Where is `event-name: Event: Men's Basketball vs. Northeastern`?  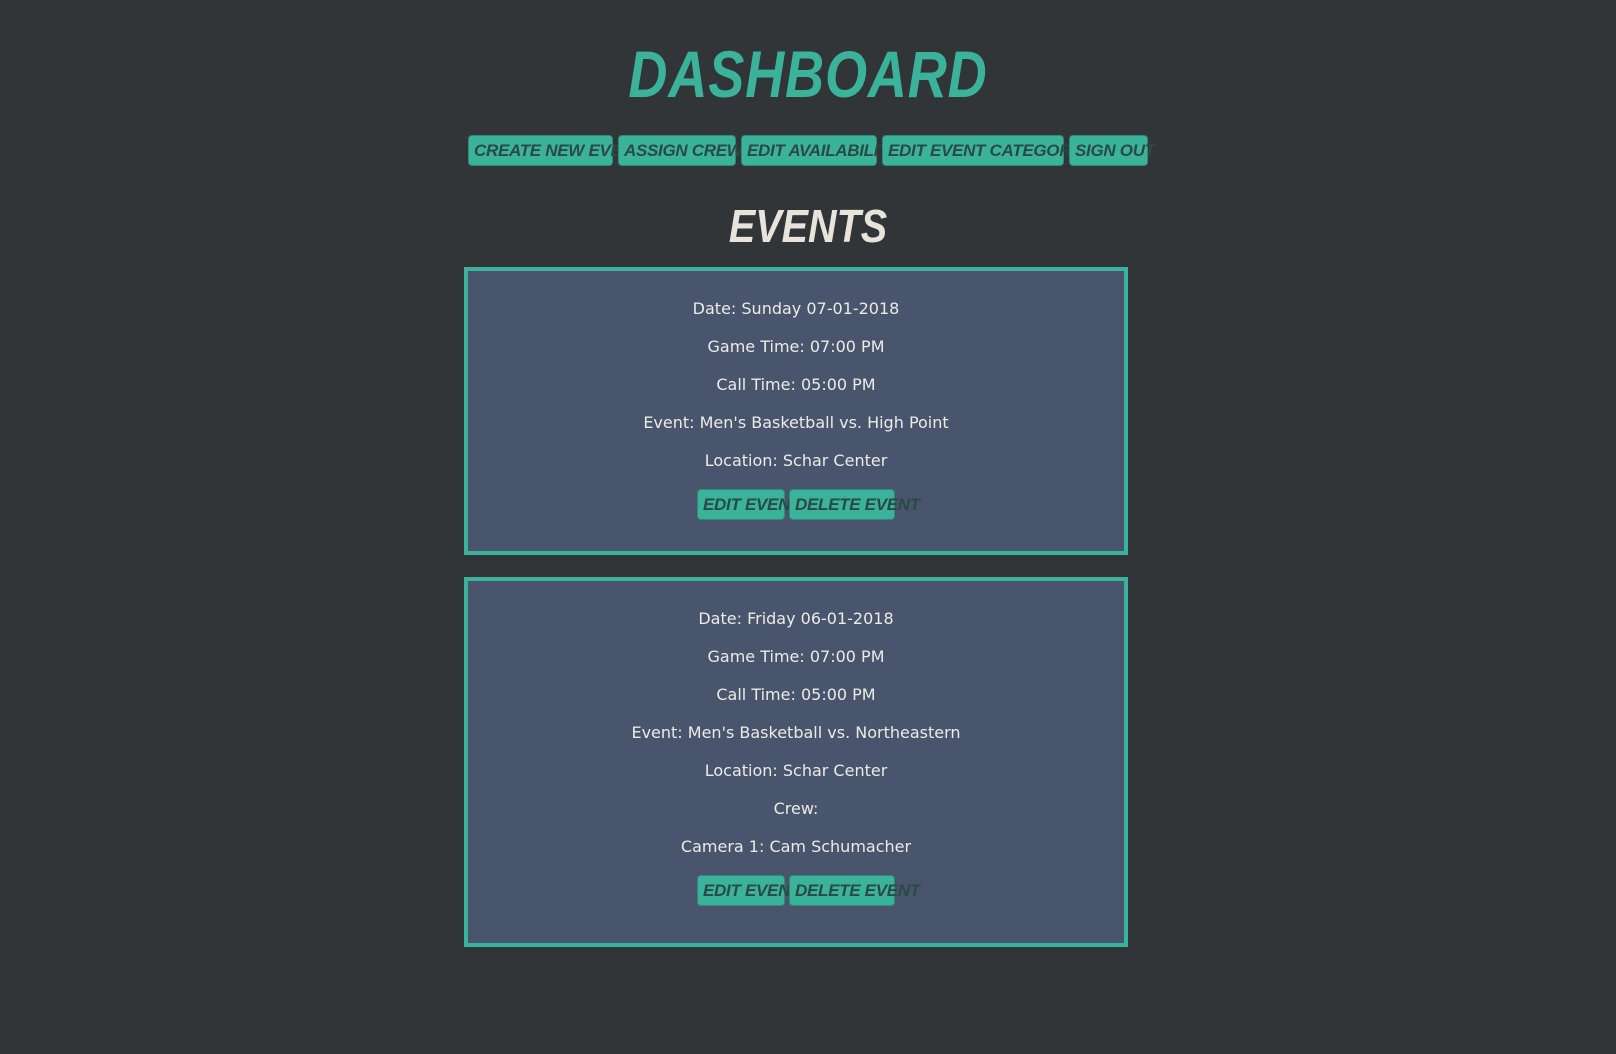
event-name: Event: Men's Basketball vs. Northeastern is located at coordinates (796, 732).